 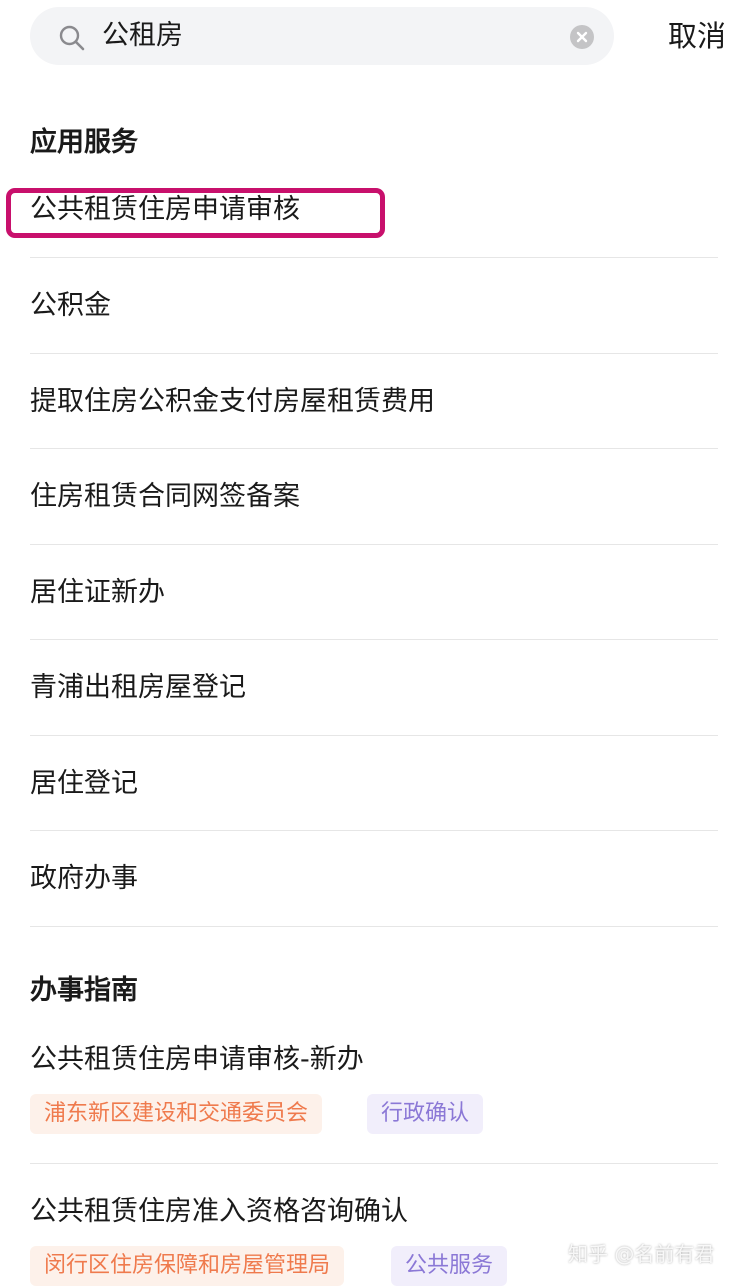 I want to click on list-item: 住房租赁合同网签备案, so click(x=374, y=497).